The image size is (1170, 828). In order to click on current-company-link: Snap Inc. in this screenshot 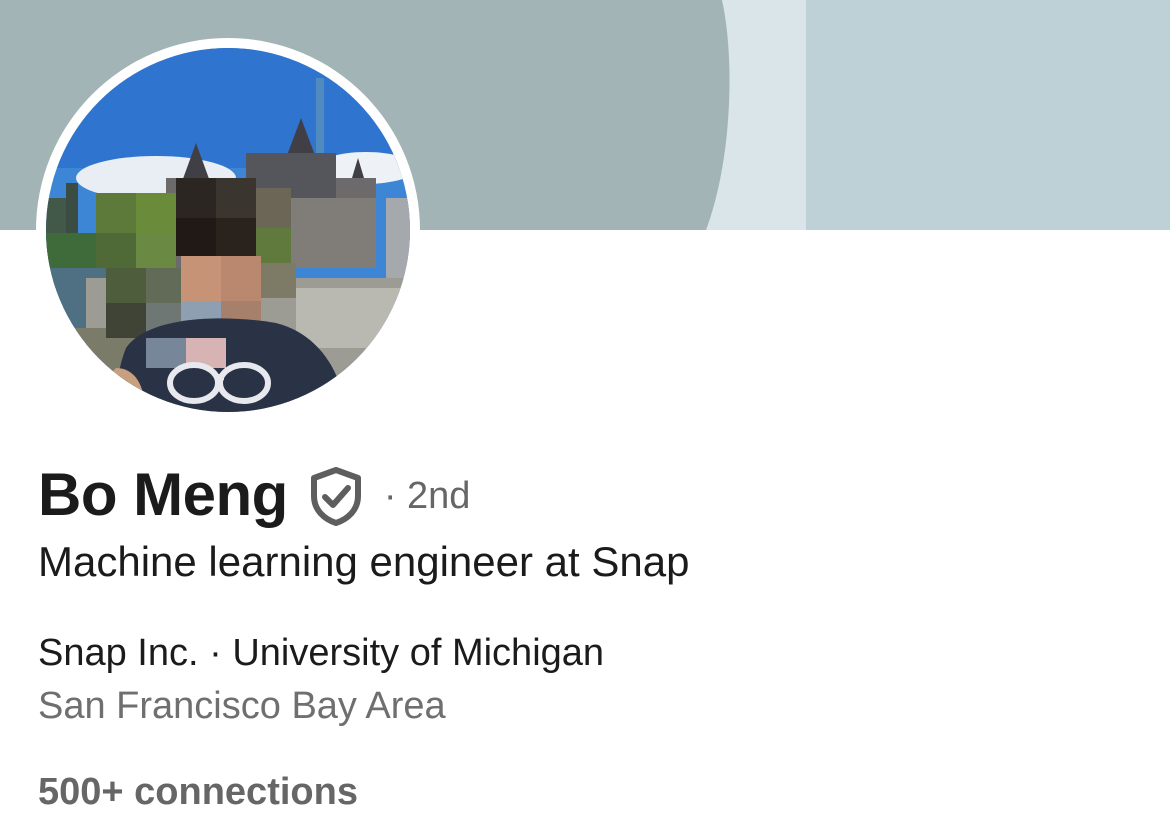, I will do `click(118, 653)`.